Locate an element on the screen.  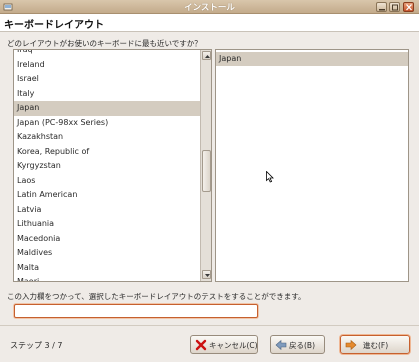
country-list-item: Macedonia is located at coordinates (107, 239).